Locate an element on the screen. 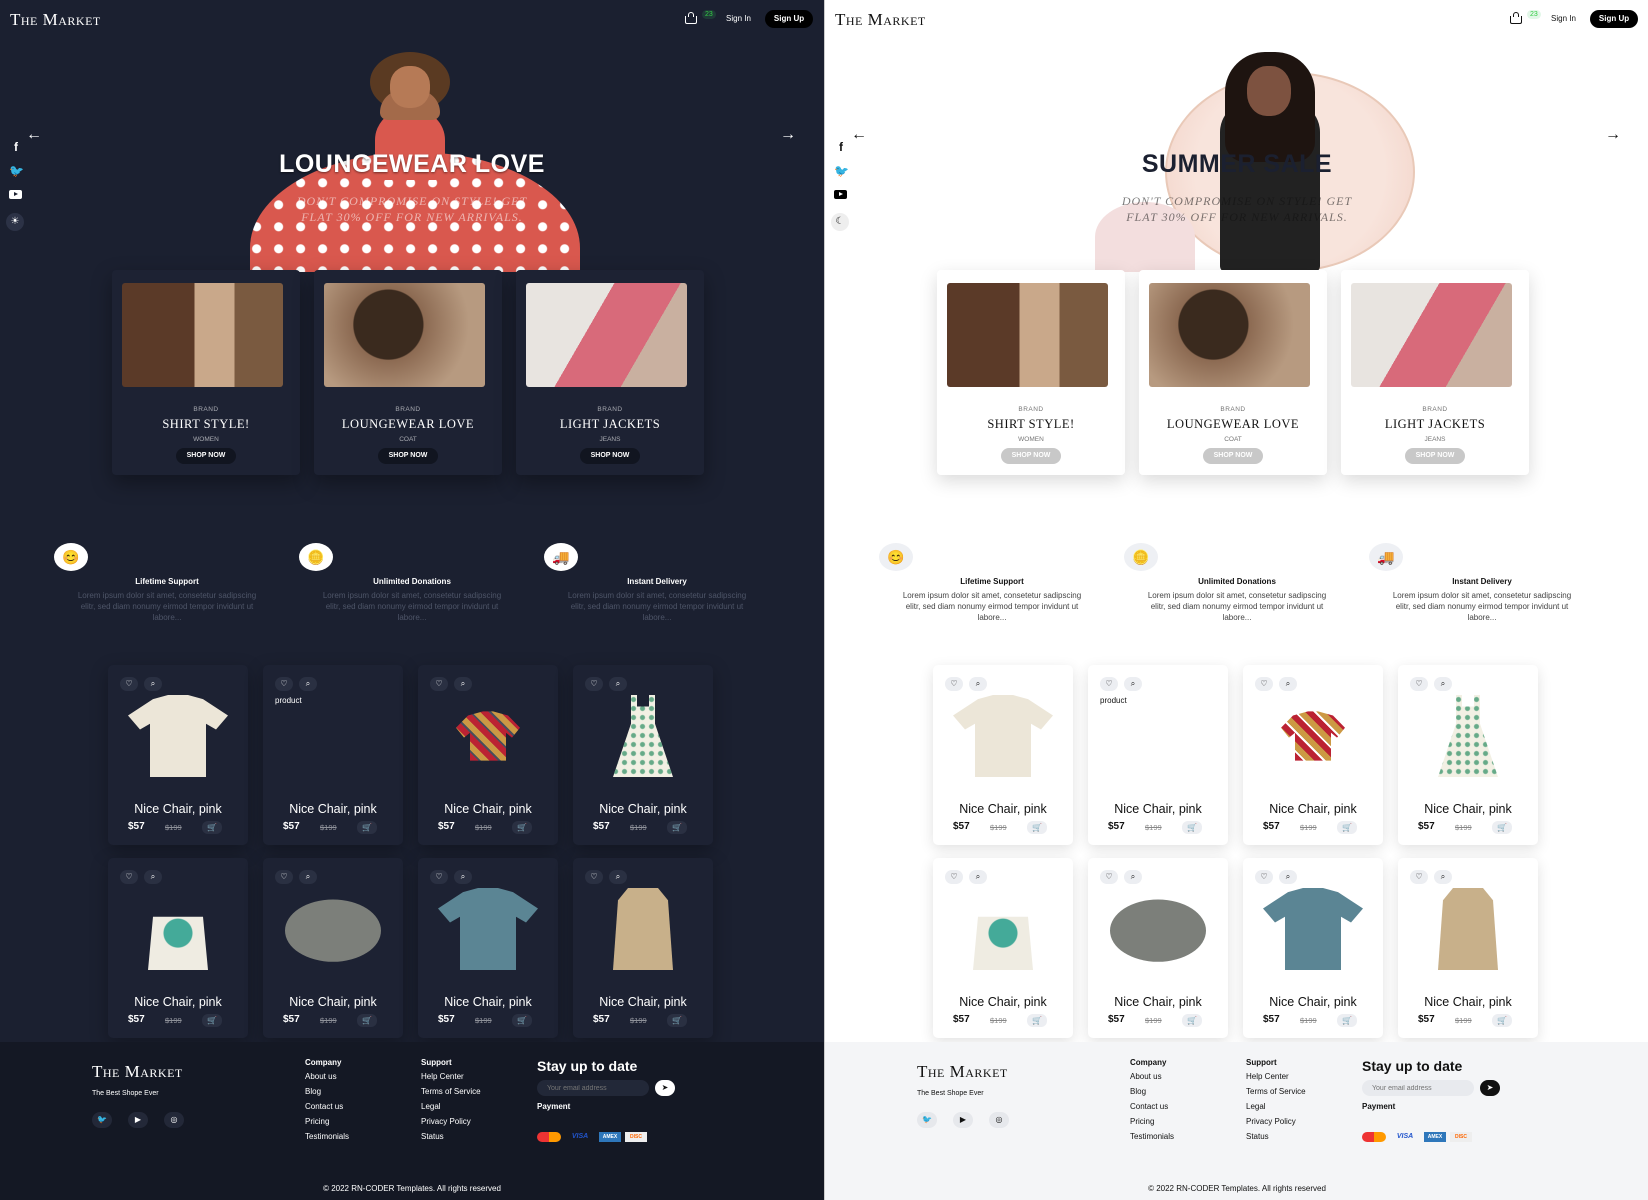  cart-icon is located at coordinates (691, 18).